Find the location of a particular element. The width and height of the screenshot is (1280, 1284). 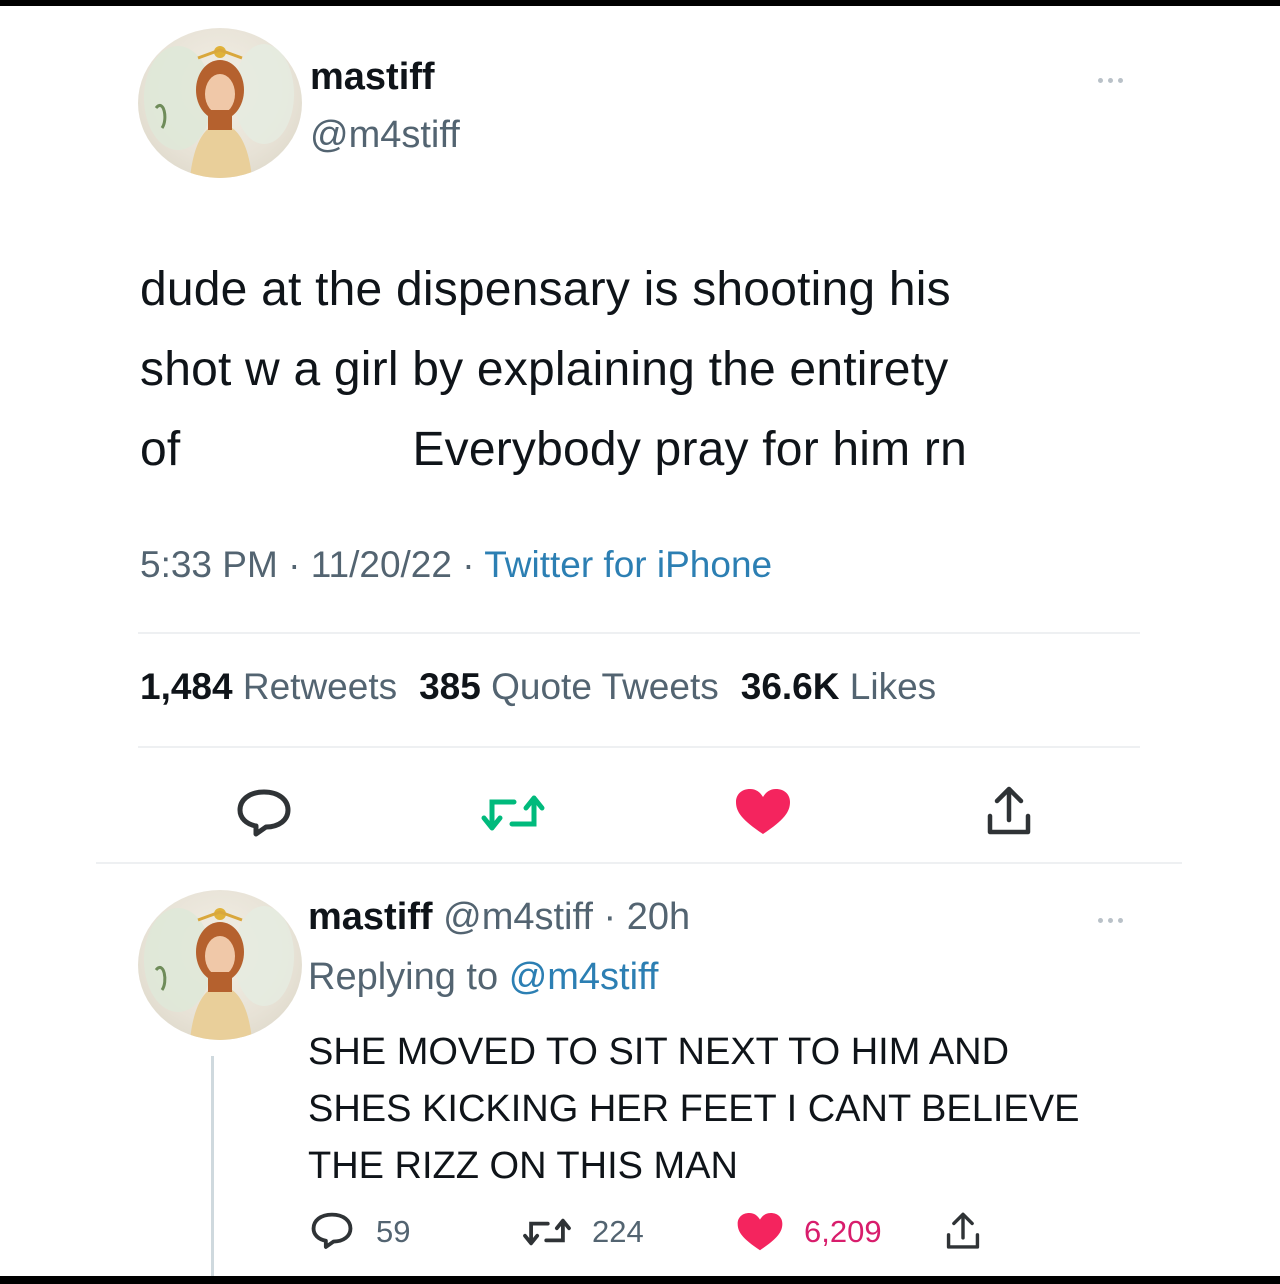

reply-like-button is located at coordinates (760, 1232).